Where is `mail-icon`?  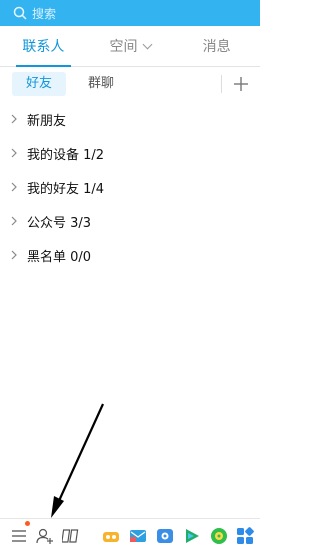 mail-icon is located at coordinates (138, 536).